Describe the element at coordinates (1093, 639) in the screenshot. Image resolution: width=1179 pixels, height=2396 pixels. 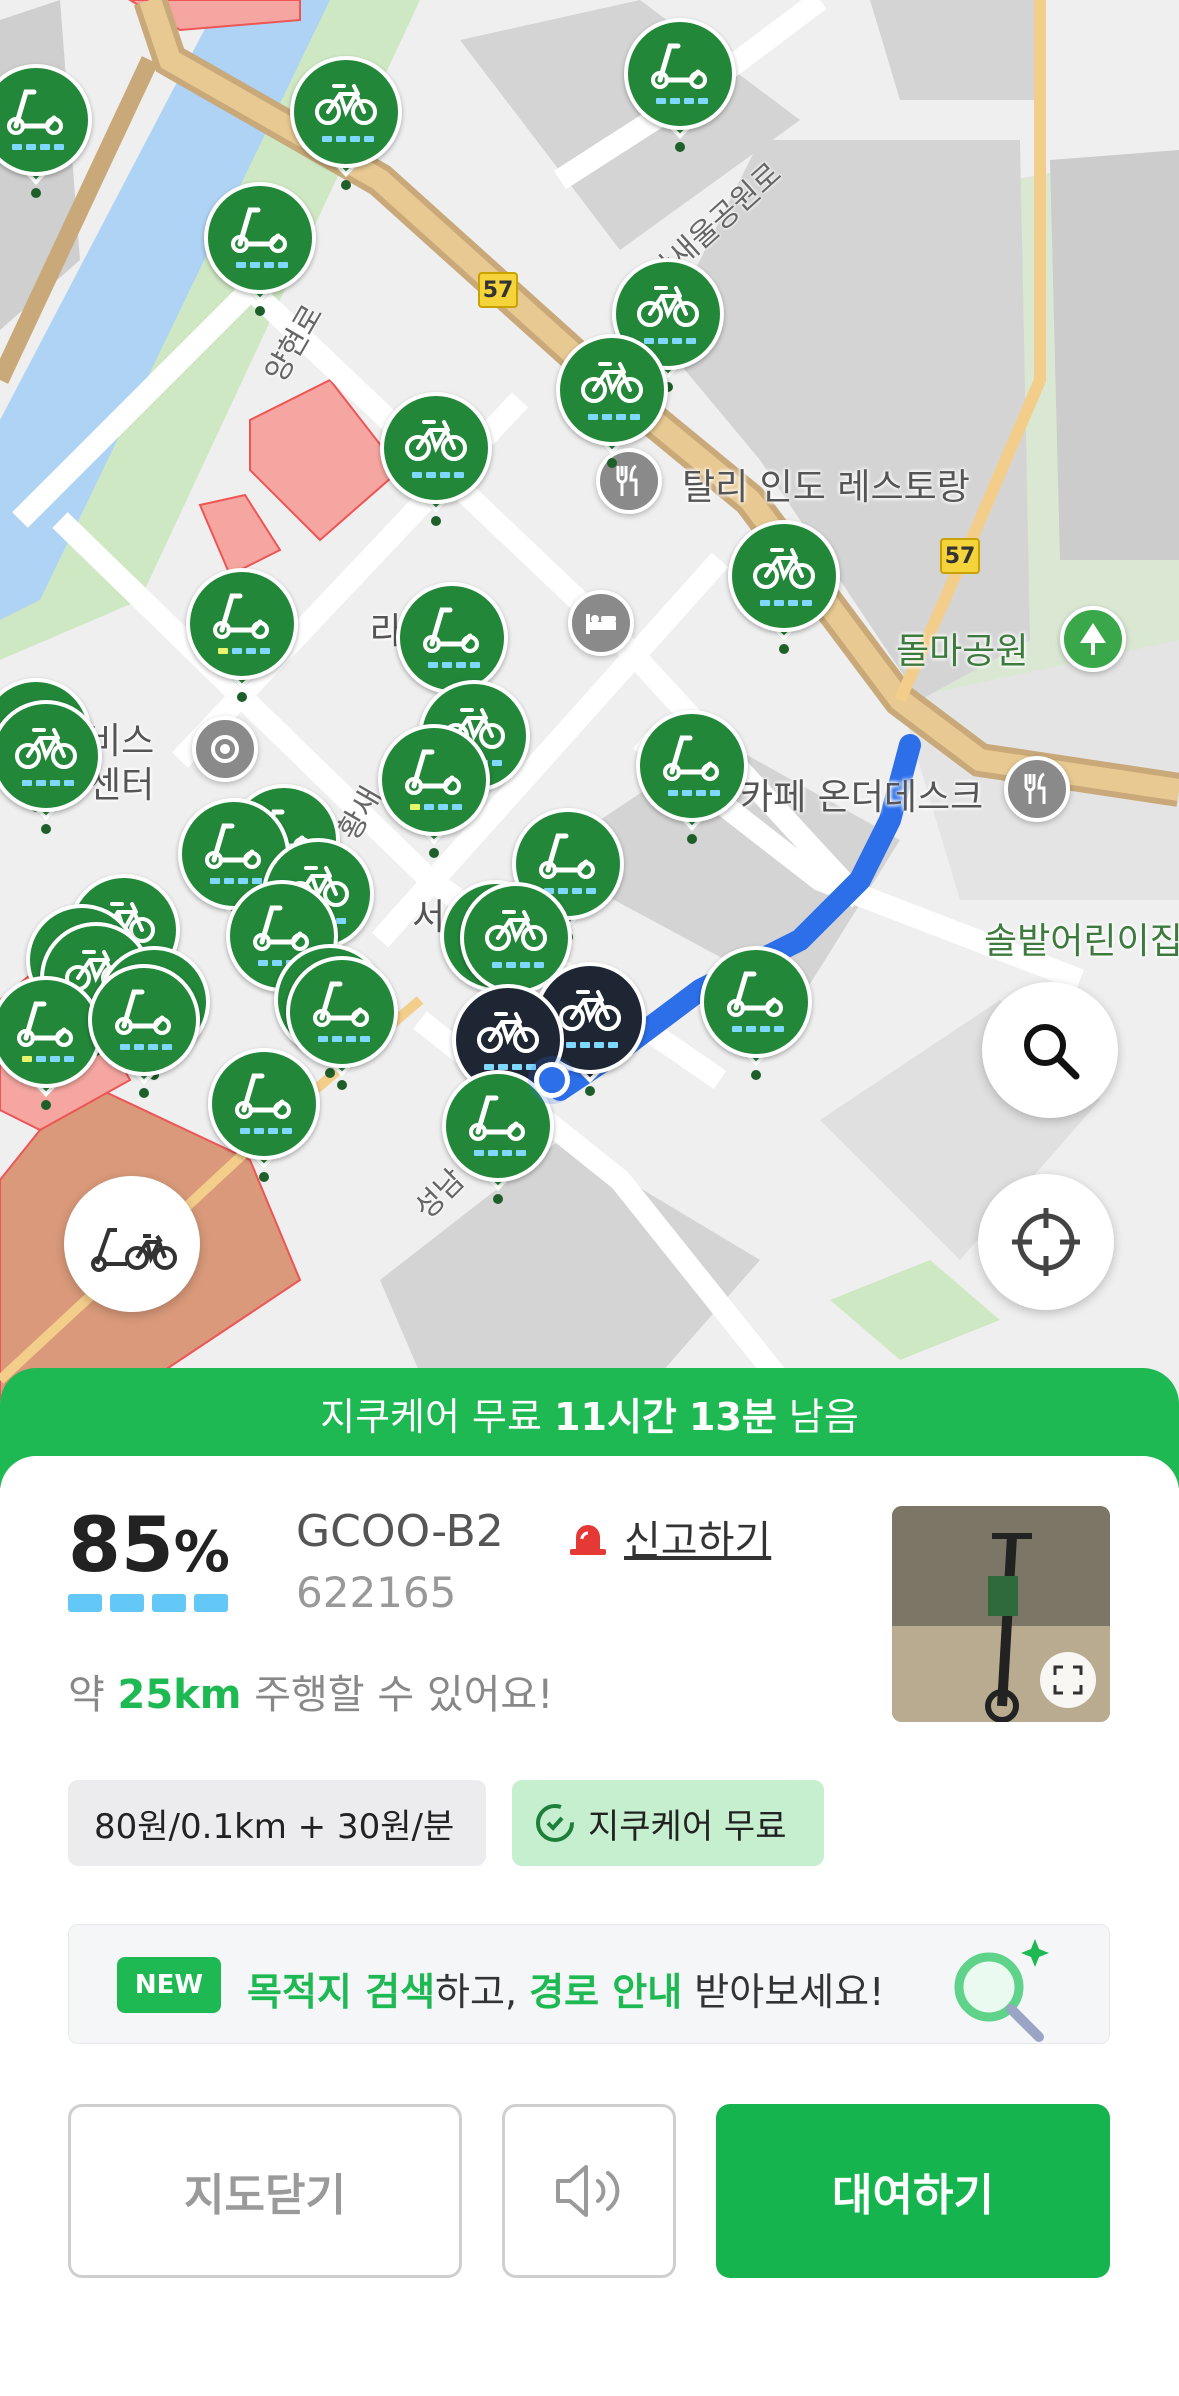
I see `park-icon` at that location.